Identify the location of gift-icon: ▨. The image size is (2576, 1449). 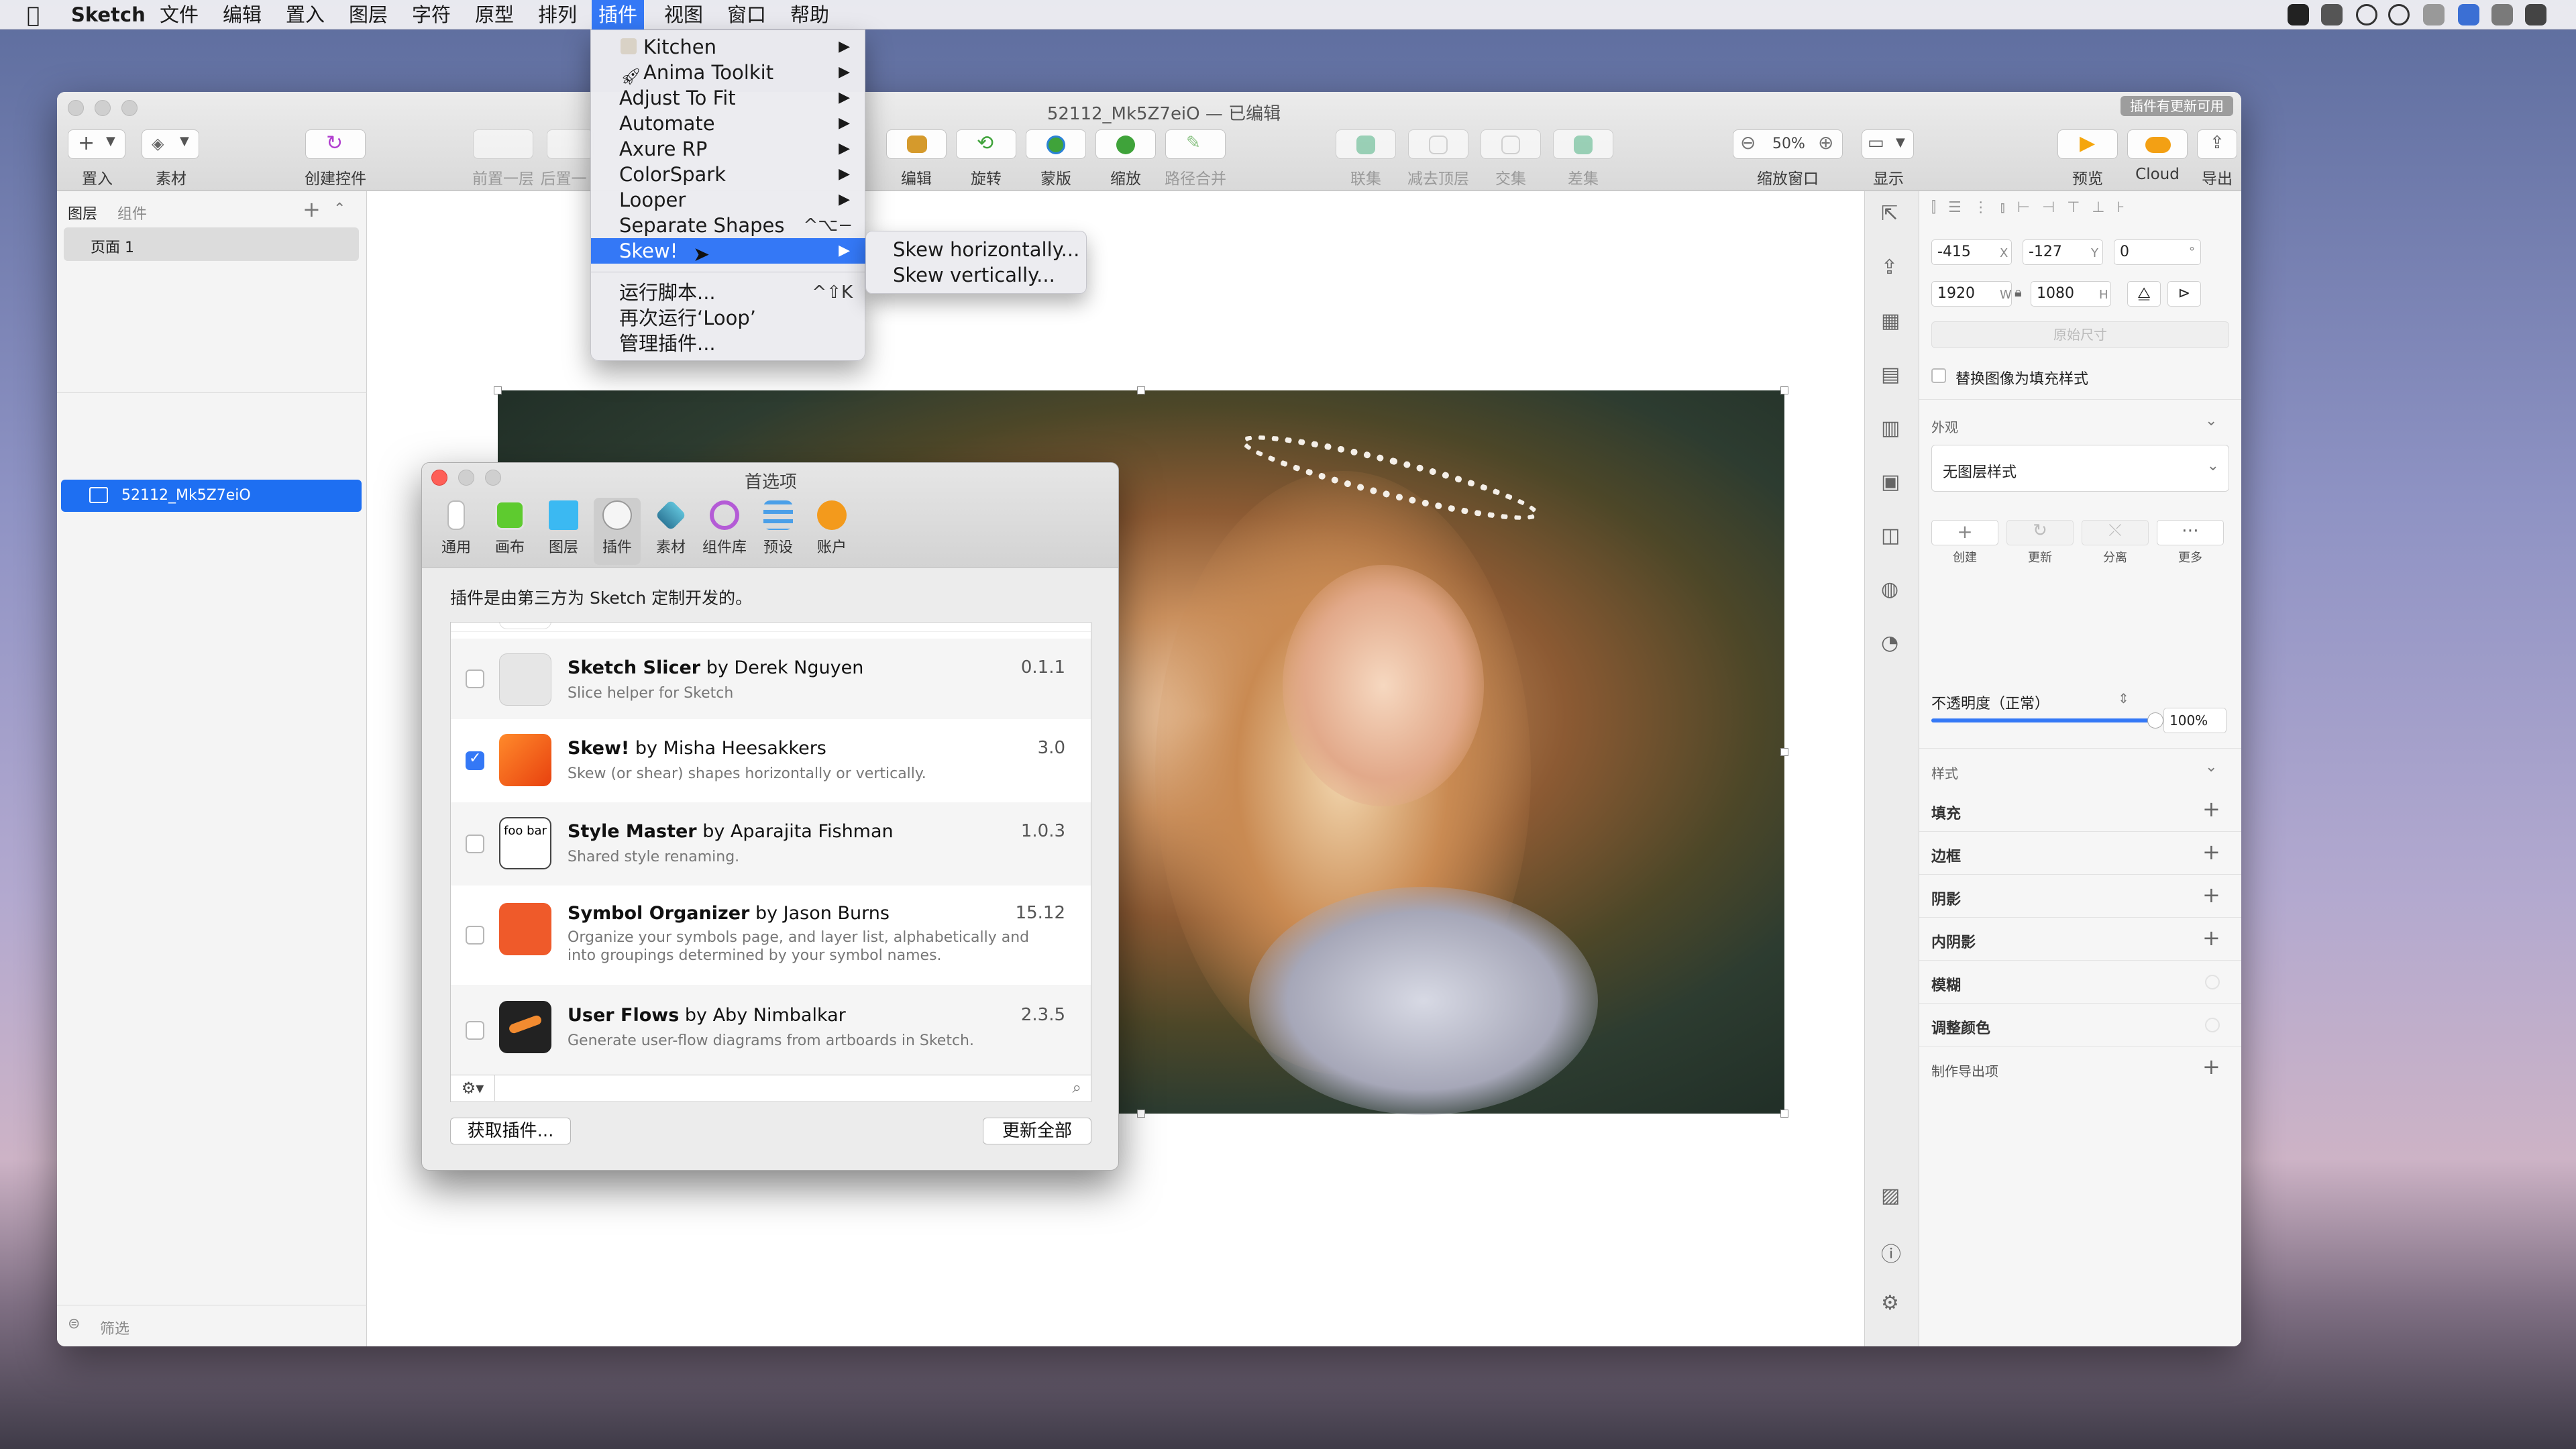
(1890, 1196).